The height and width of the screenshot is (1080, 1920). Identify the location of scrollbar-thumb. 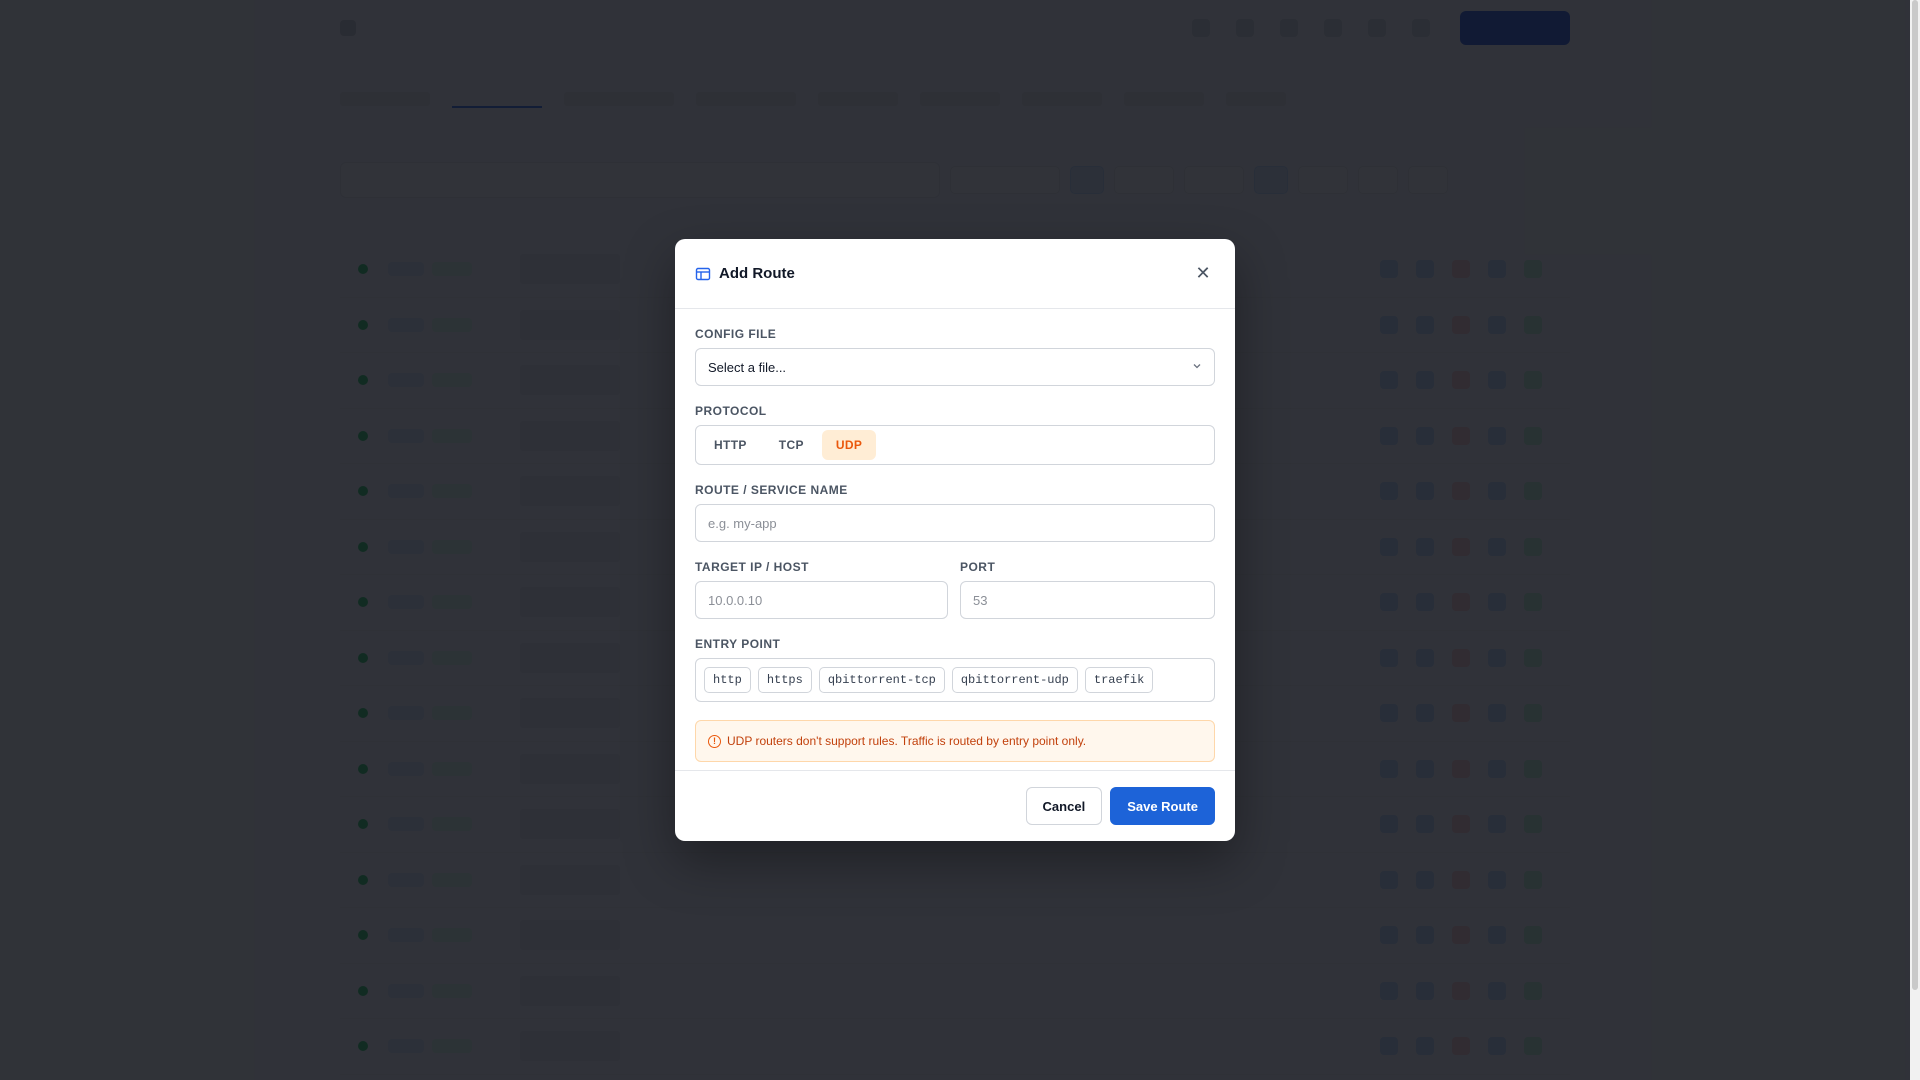
(1915, 495).